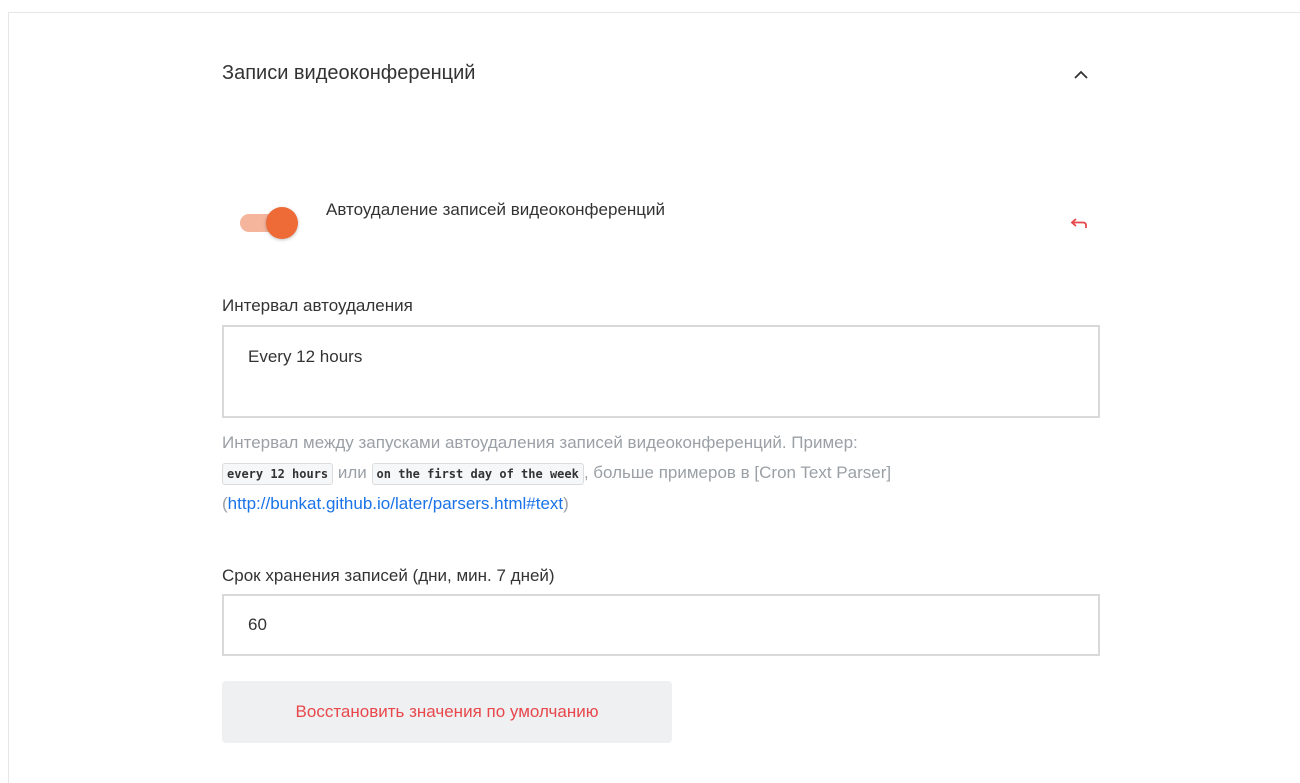  What do you see at coordinates (282, 223) in the screenshot?
I see `toggle-knob` at bounding box center [282, 223].